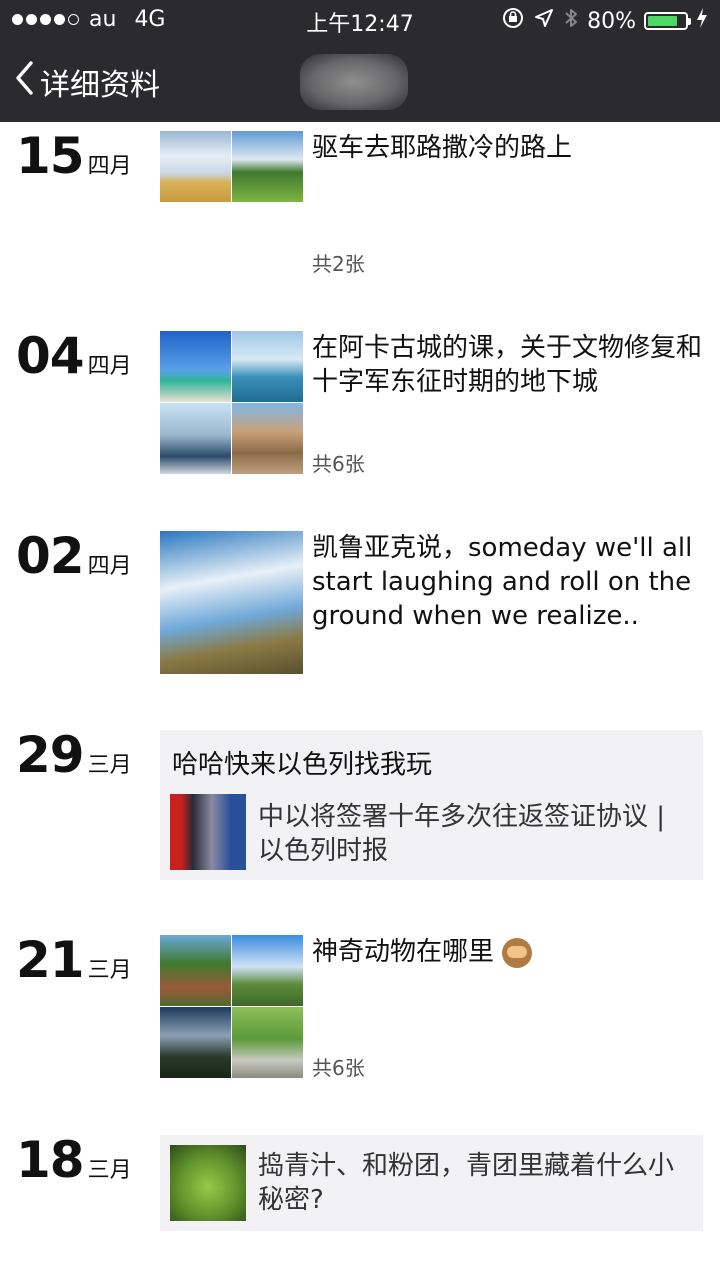  Describe the element at coordinates (24, 82) in the screenshot. I see `chevron-left-icon` at that location.